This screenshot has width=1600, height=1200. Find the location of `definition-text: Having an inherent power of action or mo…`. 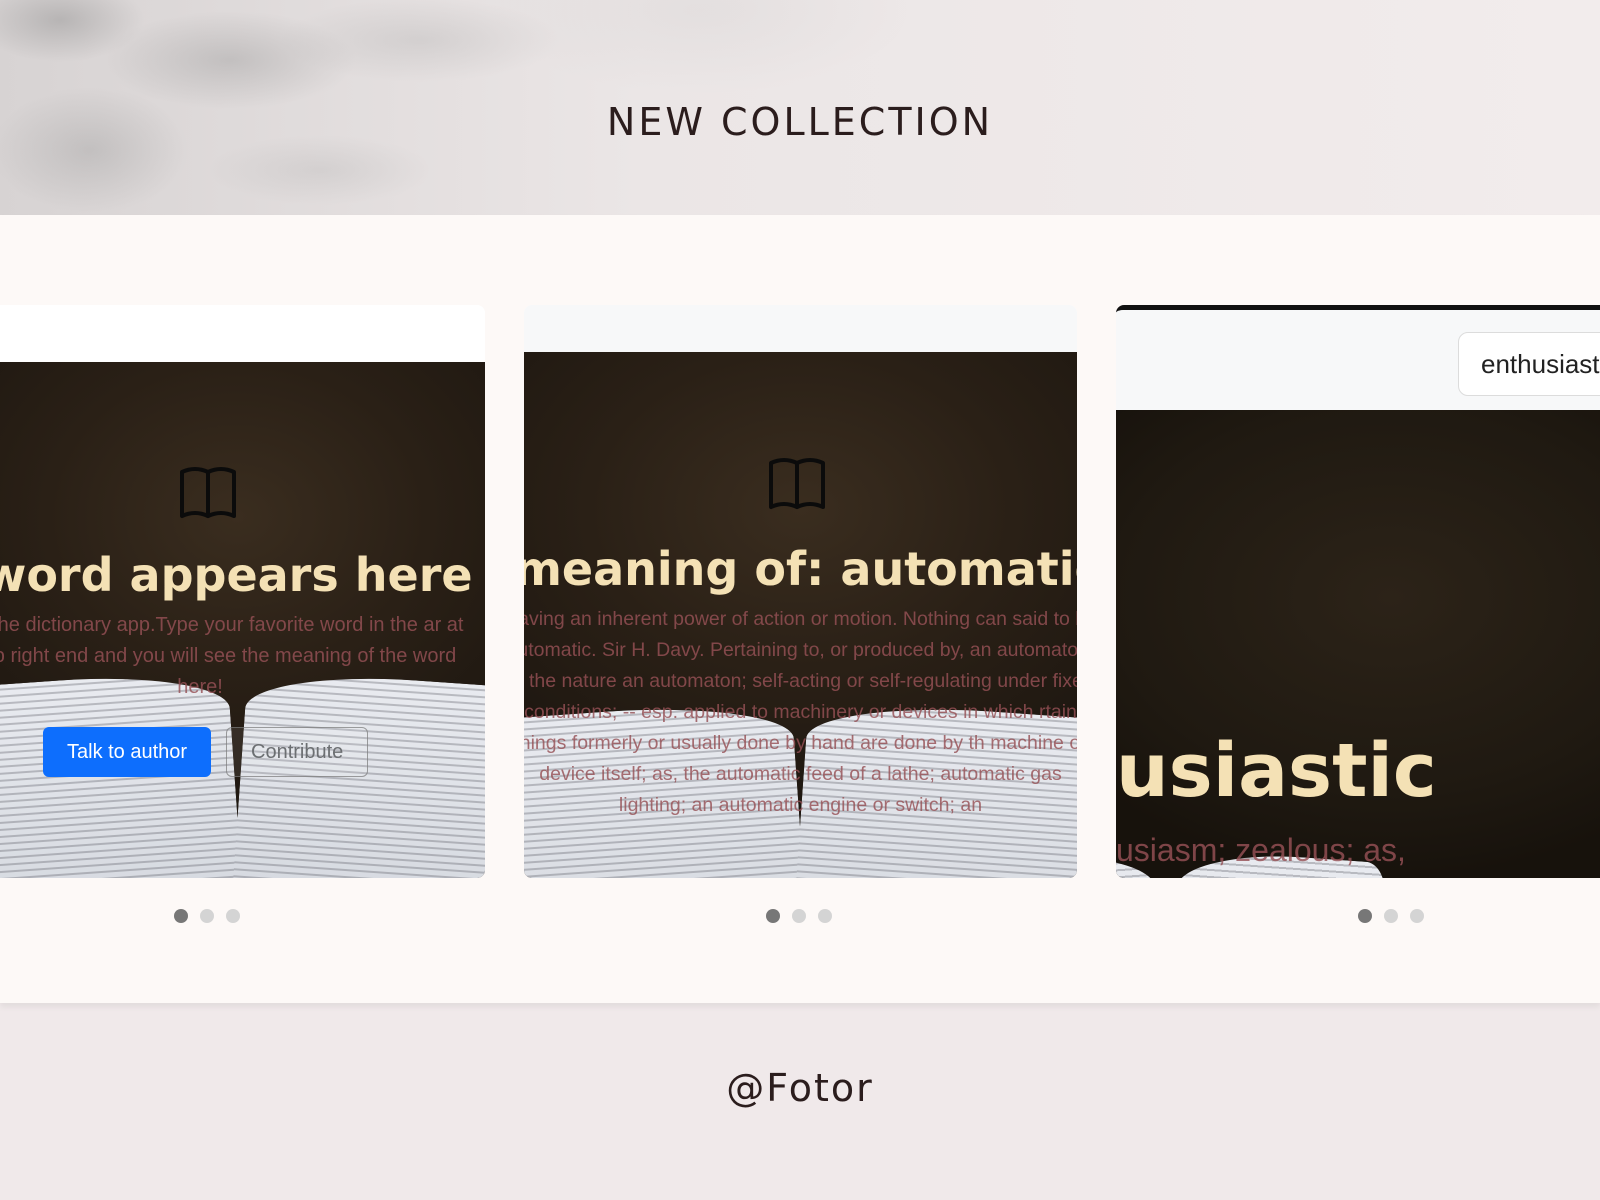

definition-text: Having an inherent power of action or mo… is located at coordinates (800, 712).